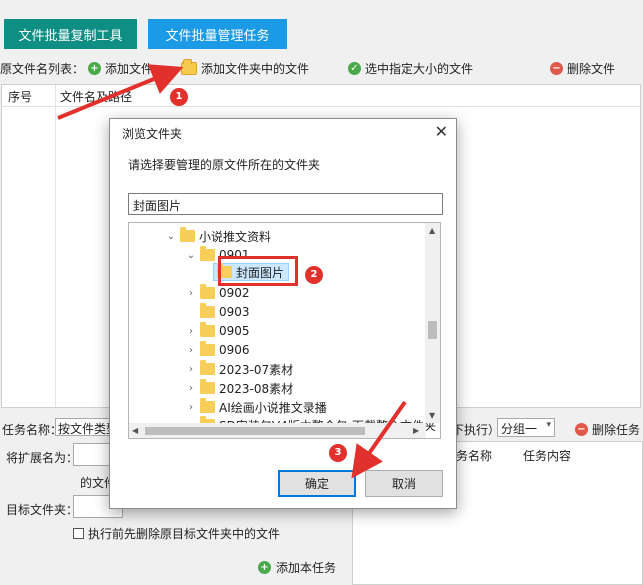 The image size is (643, 585). I want to click on tree-node-label: 0903, so click(234, 312).